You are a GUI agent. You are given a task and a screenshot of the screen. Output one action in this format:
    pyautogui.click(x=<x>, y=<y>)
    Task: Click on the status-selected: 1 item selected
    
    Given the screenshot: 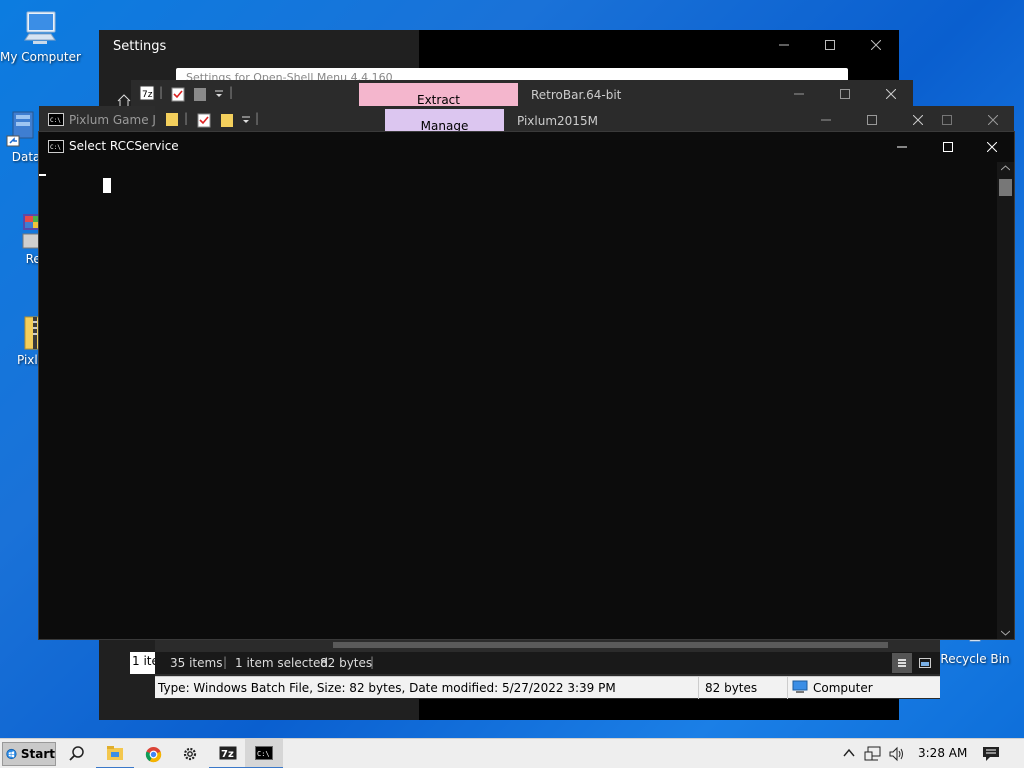 What is the action you would take?
    pyautogui.click(x=282, y=663)
    